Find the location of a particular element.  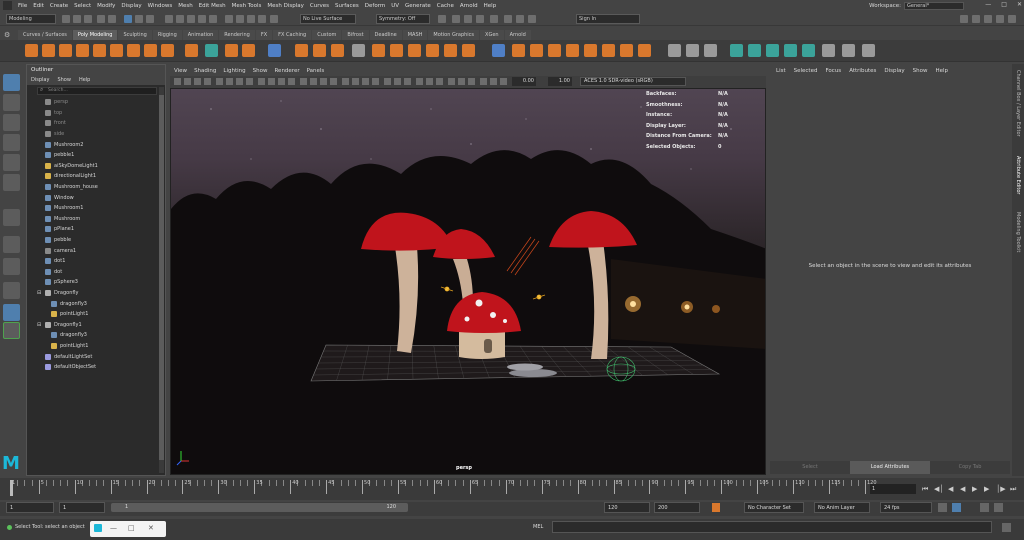

animation-prefs-icon is located at coordinates (984, 507).